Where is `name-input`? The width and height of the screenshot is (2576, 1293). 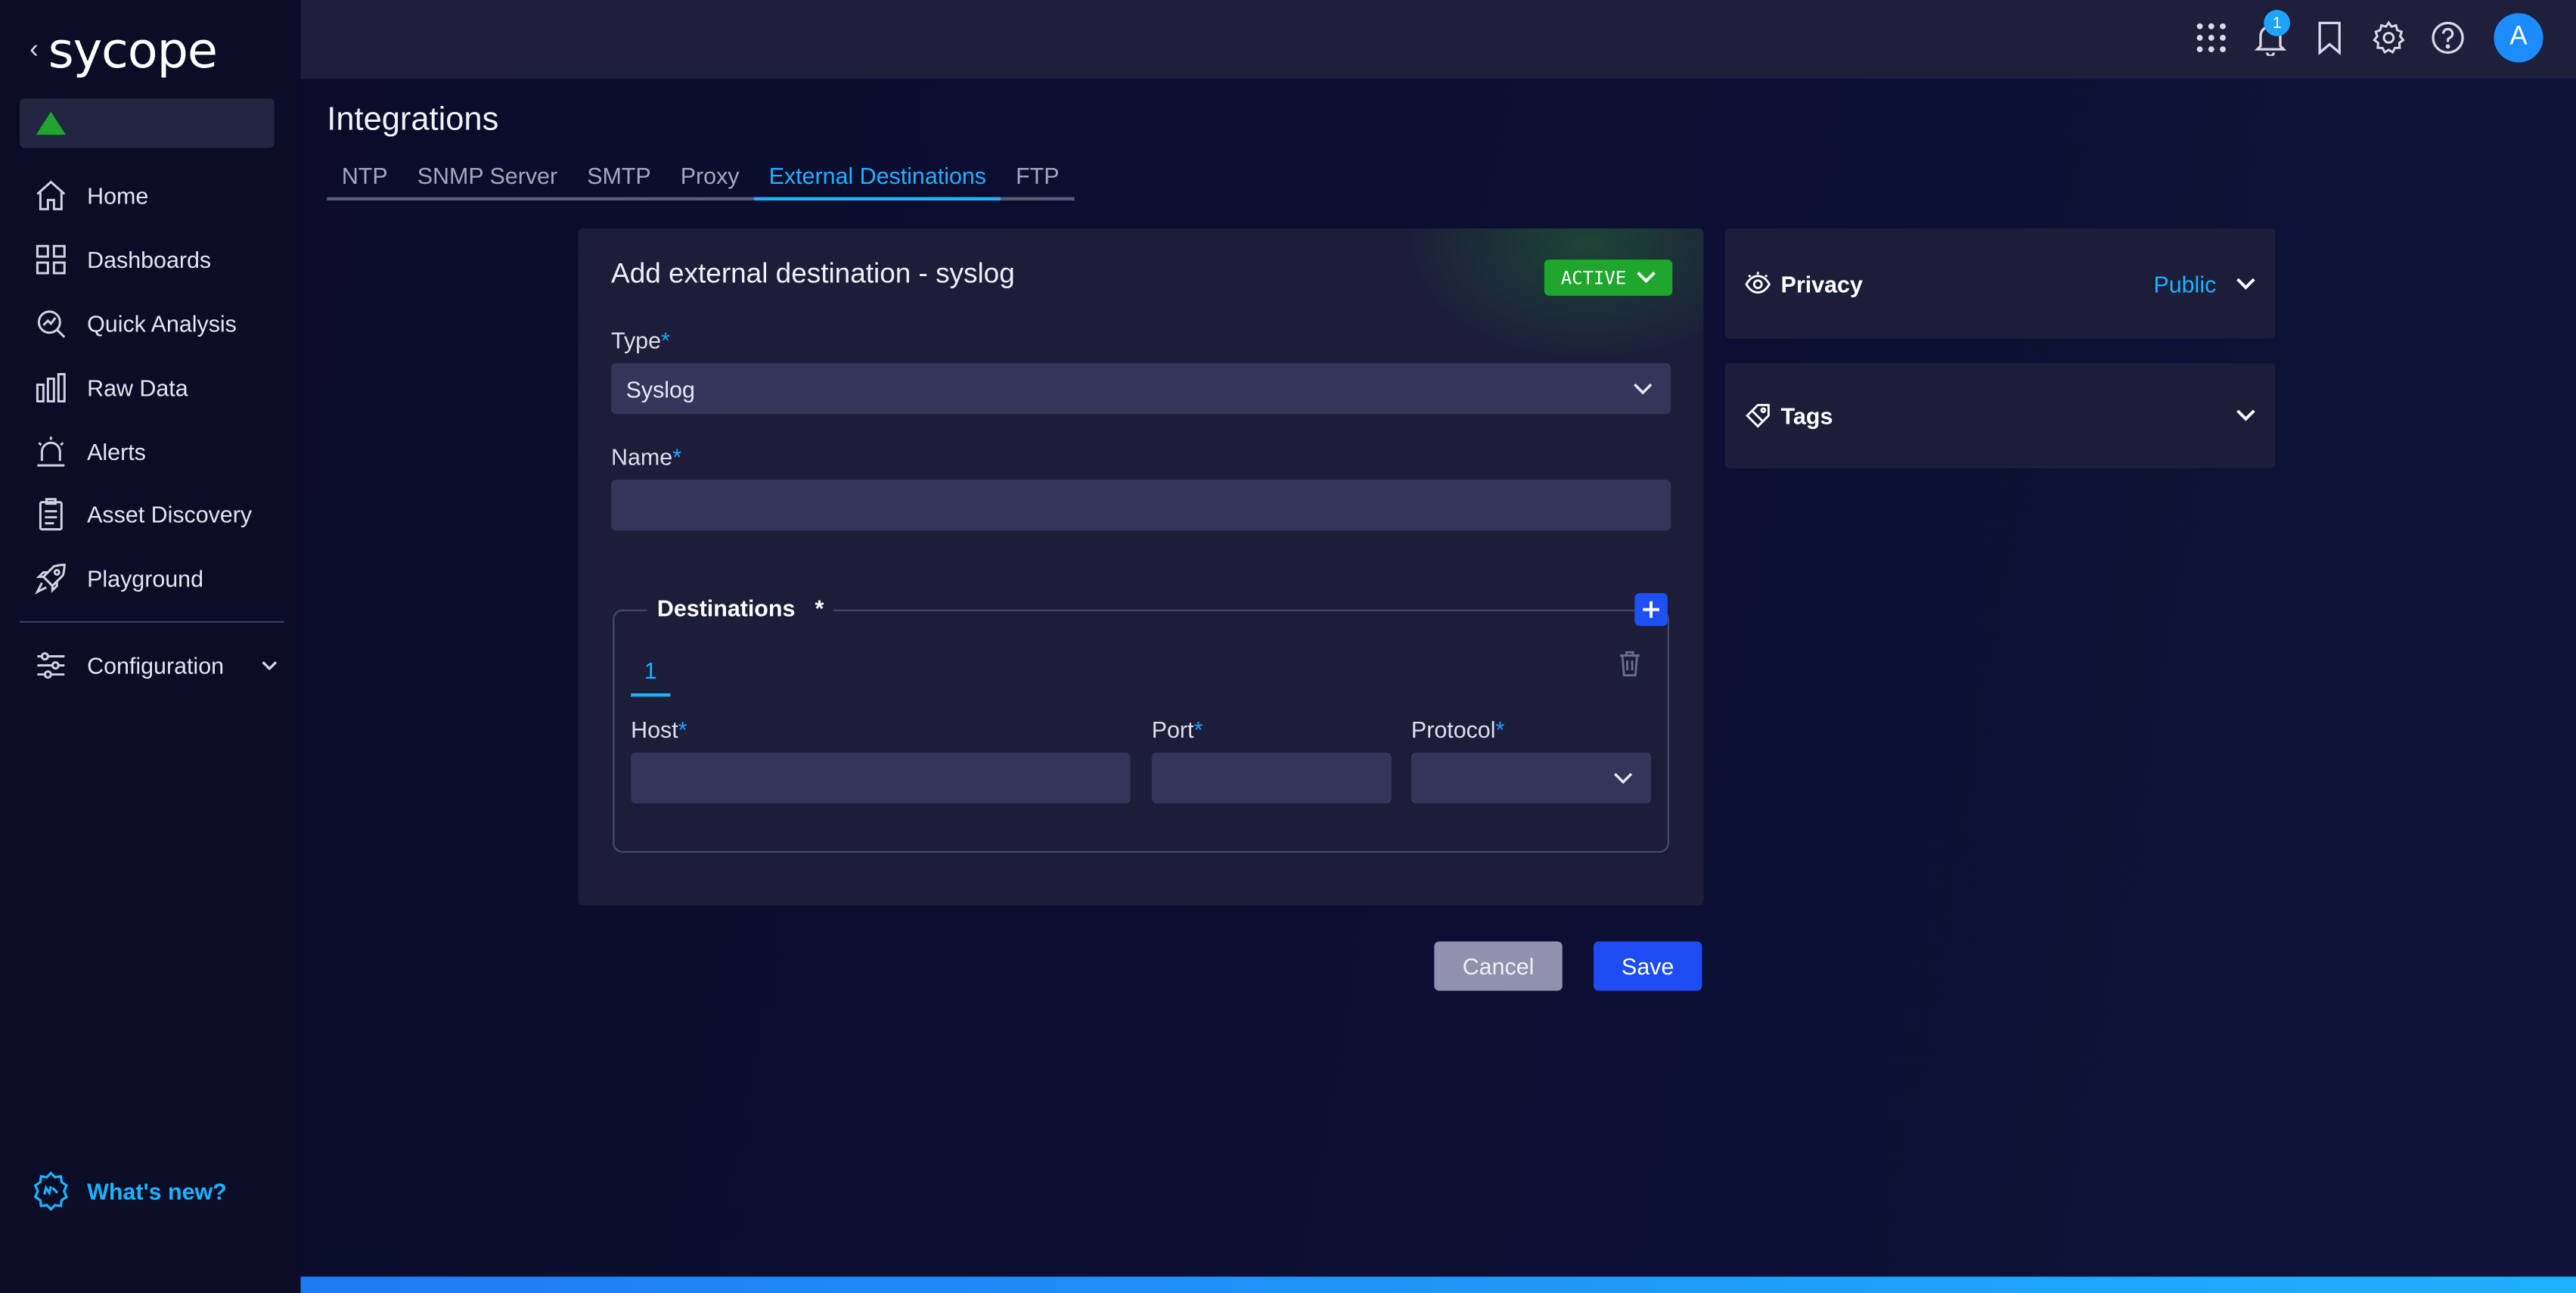
name-input is located at coordinates (1141, 505).